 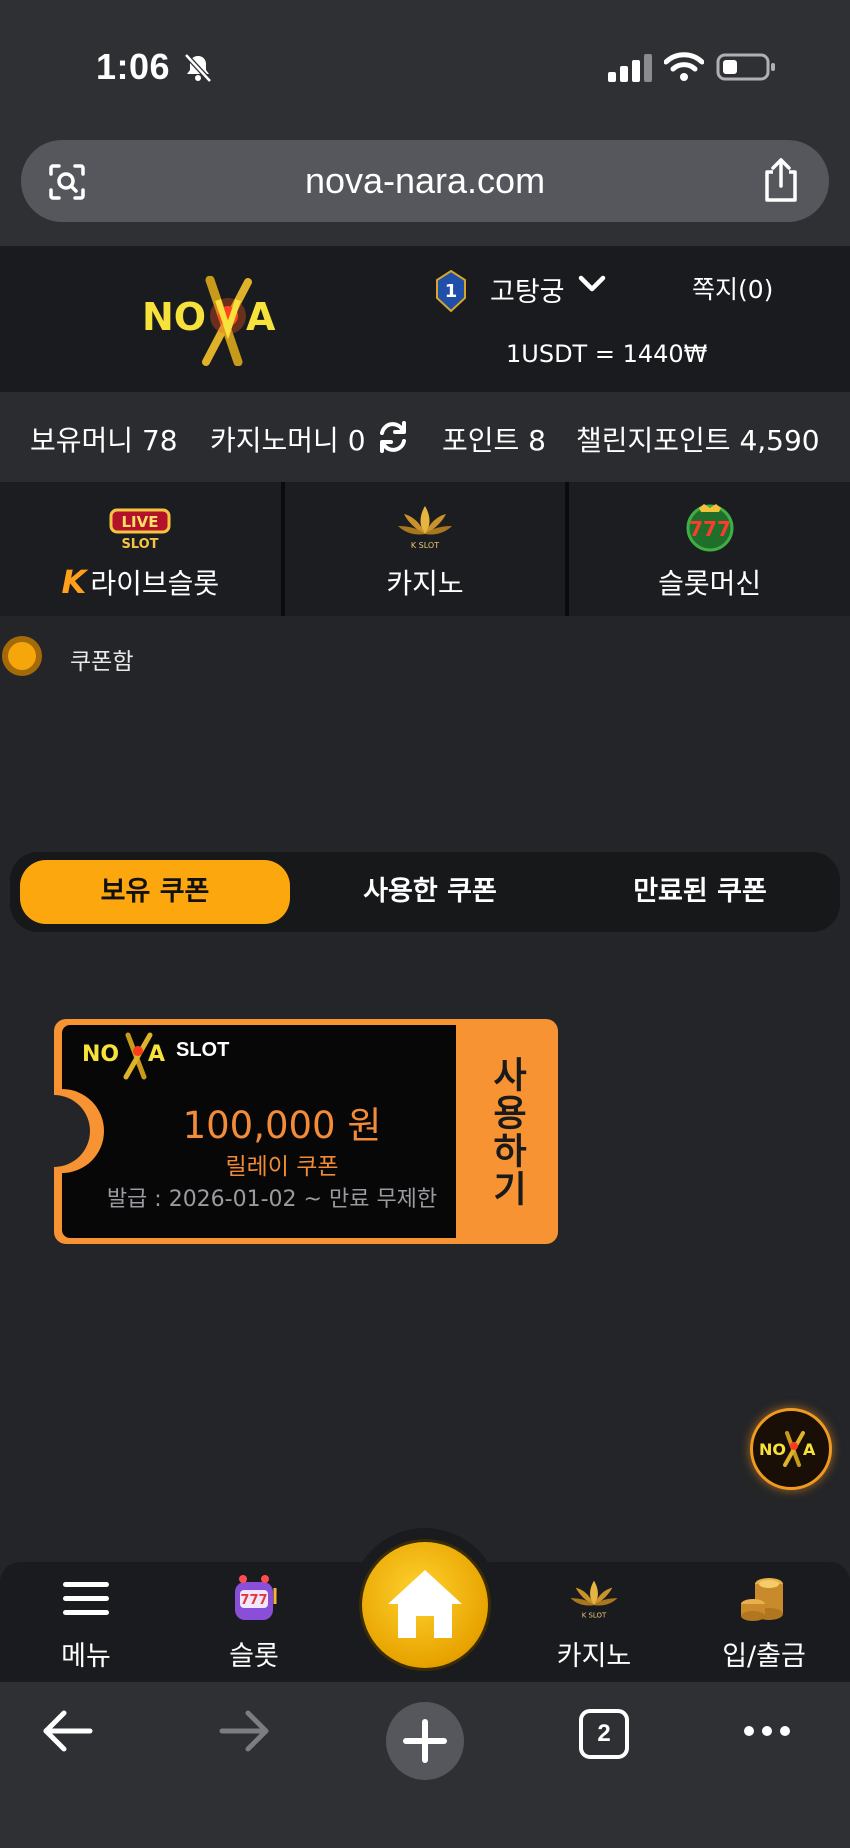 What do you see at coordinates (684, 66) in the screenshot?
I see `wifi-icon` at bounding box center [684, 66].